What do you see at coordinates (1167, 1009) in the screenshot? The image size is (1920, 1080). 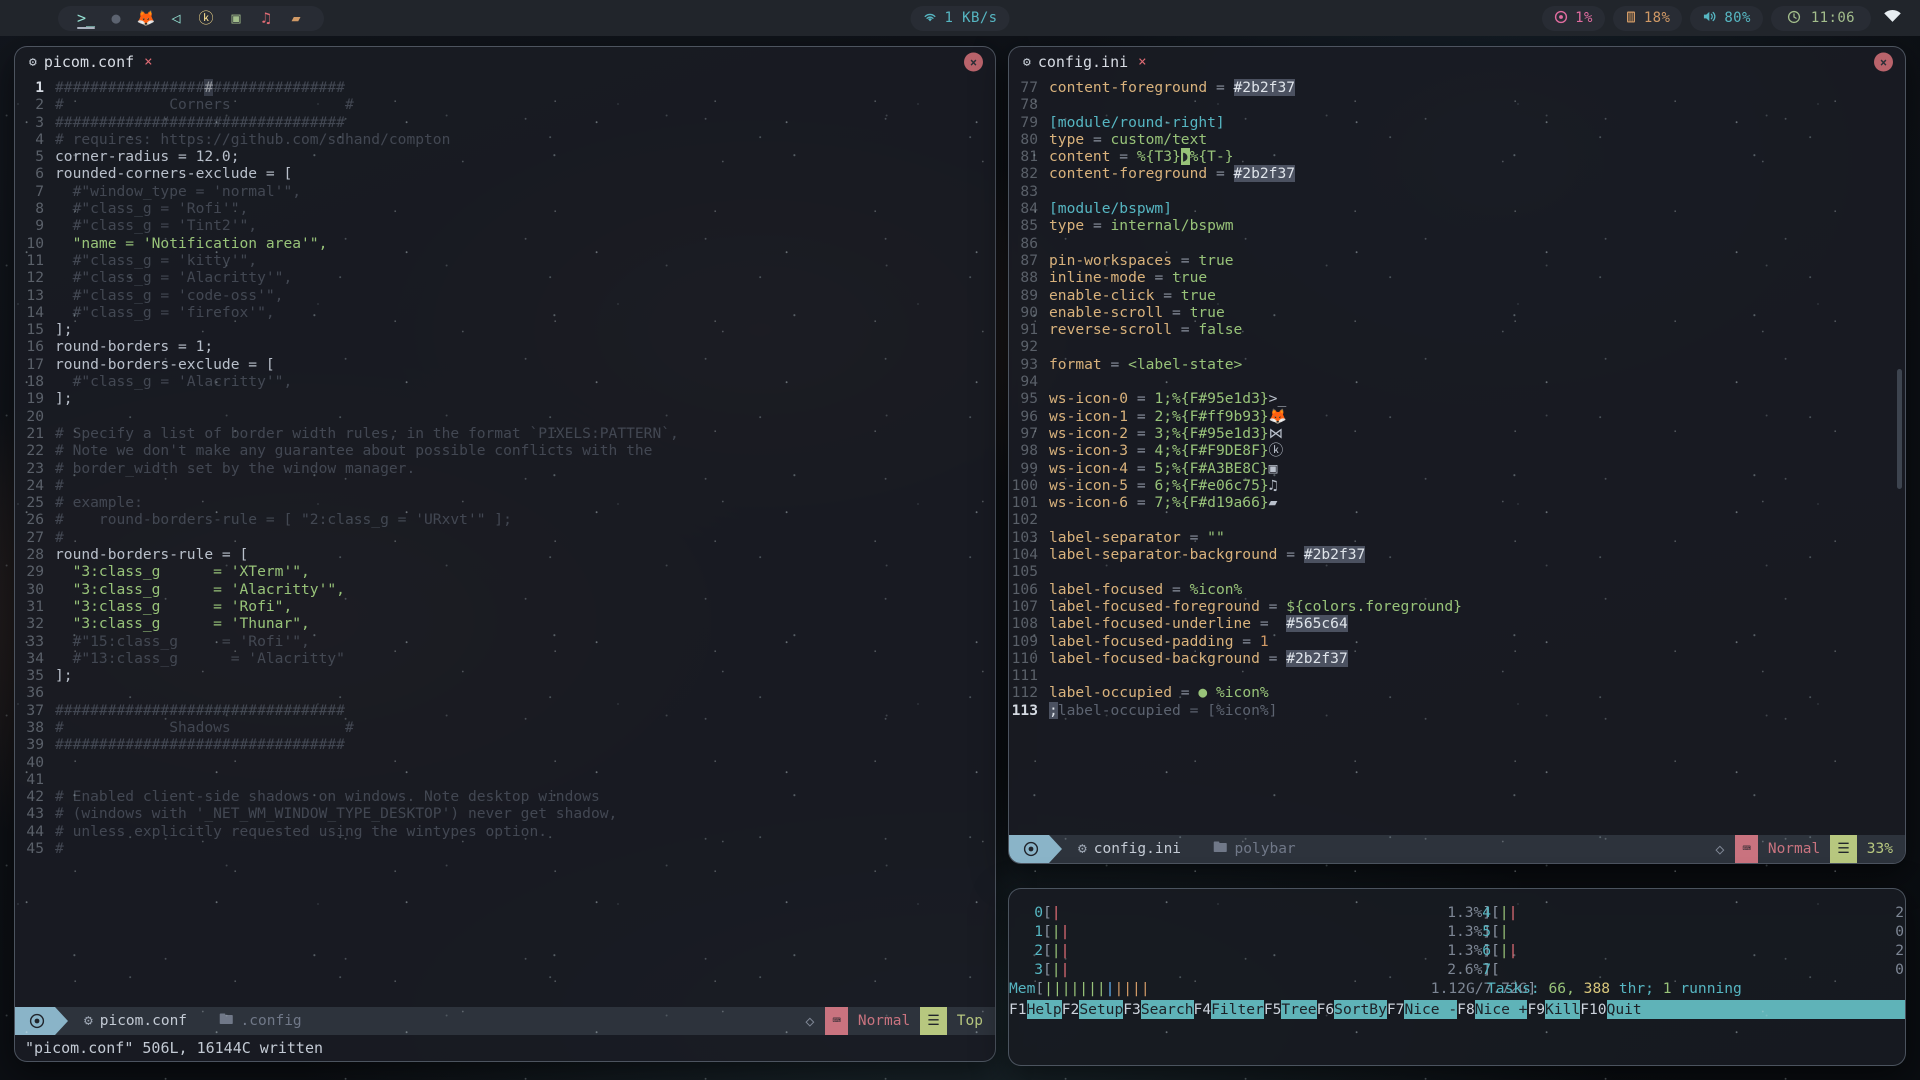 I see `fkey-search: Search` at bounding box center [1167, 1009].